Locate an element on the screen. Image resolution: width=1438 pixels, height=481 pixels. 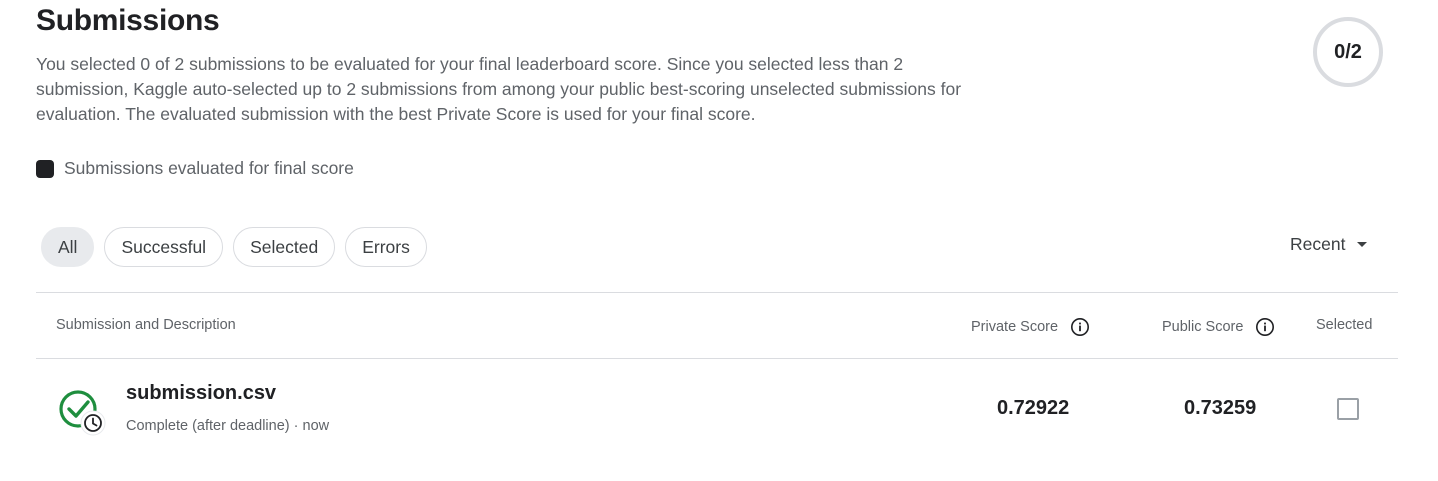
column-header-submission-label: Submission and Description is located at coordinates (146, 325).